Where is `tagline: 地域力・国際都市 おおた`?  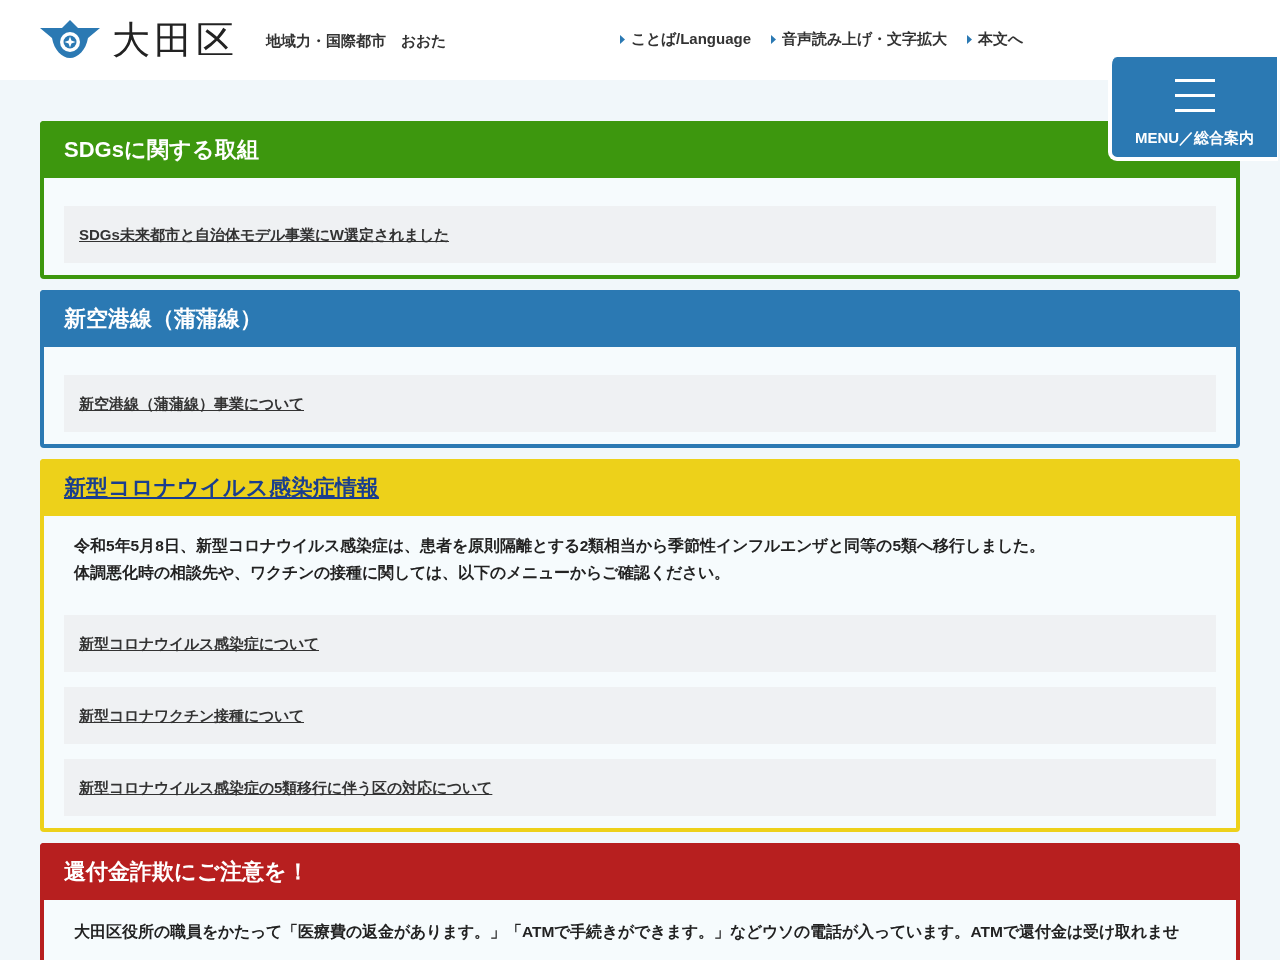 tagline: 地域力・国際都市 おおた is located at coordinates (356, 41).